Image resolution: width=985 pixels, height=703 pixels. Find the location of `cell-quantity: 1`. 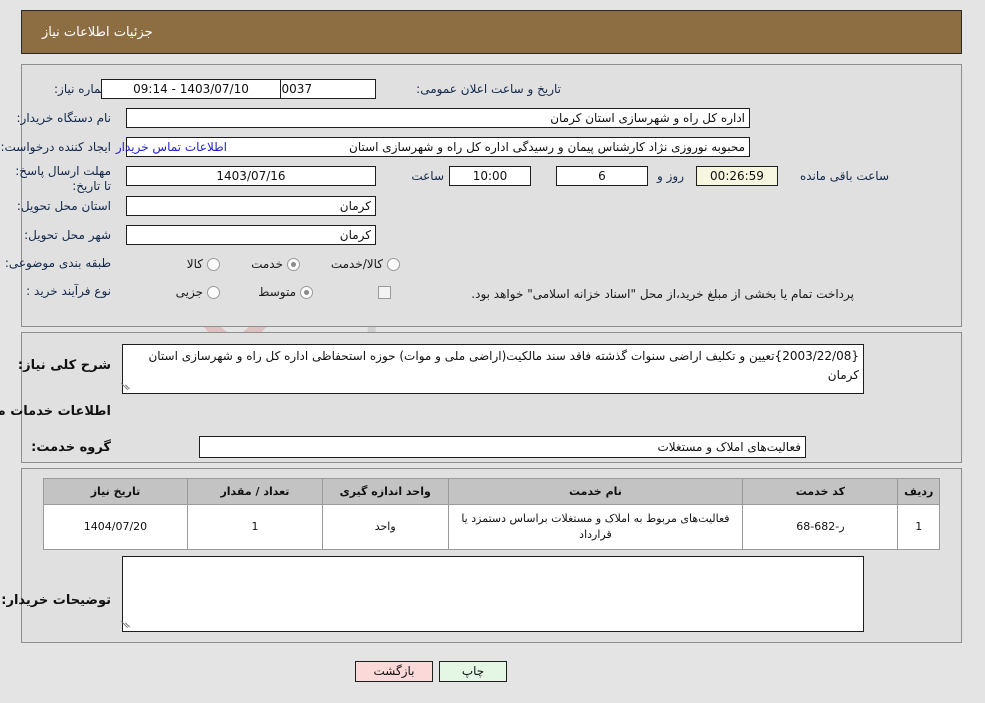

cell-quantity: 1 is located at coordinates (255, 527).